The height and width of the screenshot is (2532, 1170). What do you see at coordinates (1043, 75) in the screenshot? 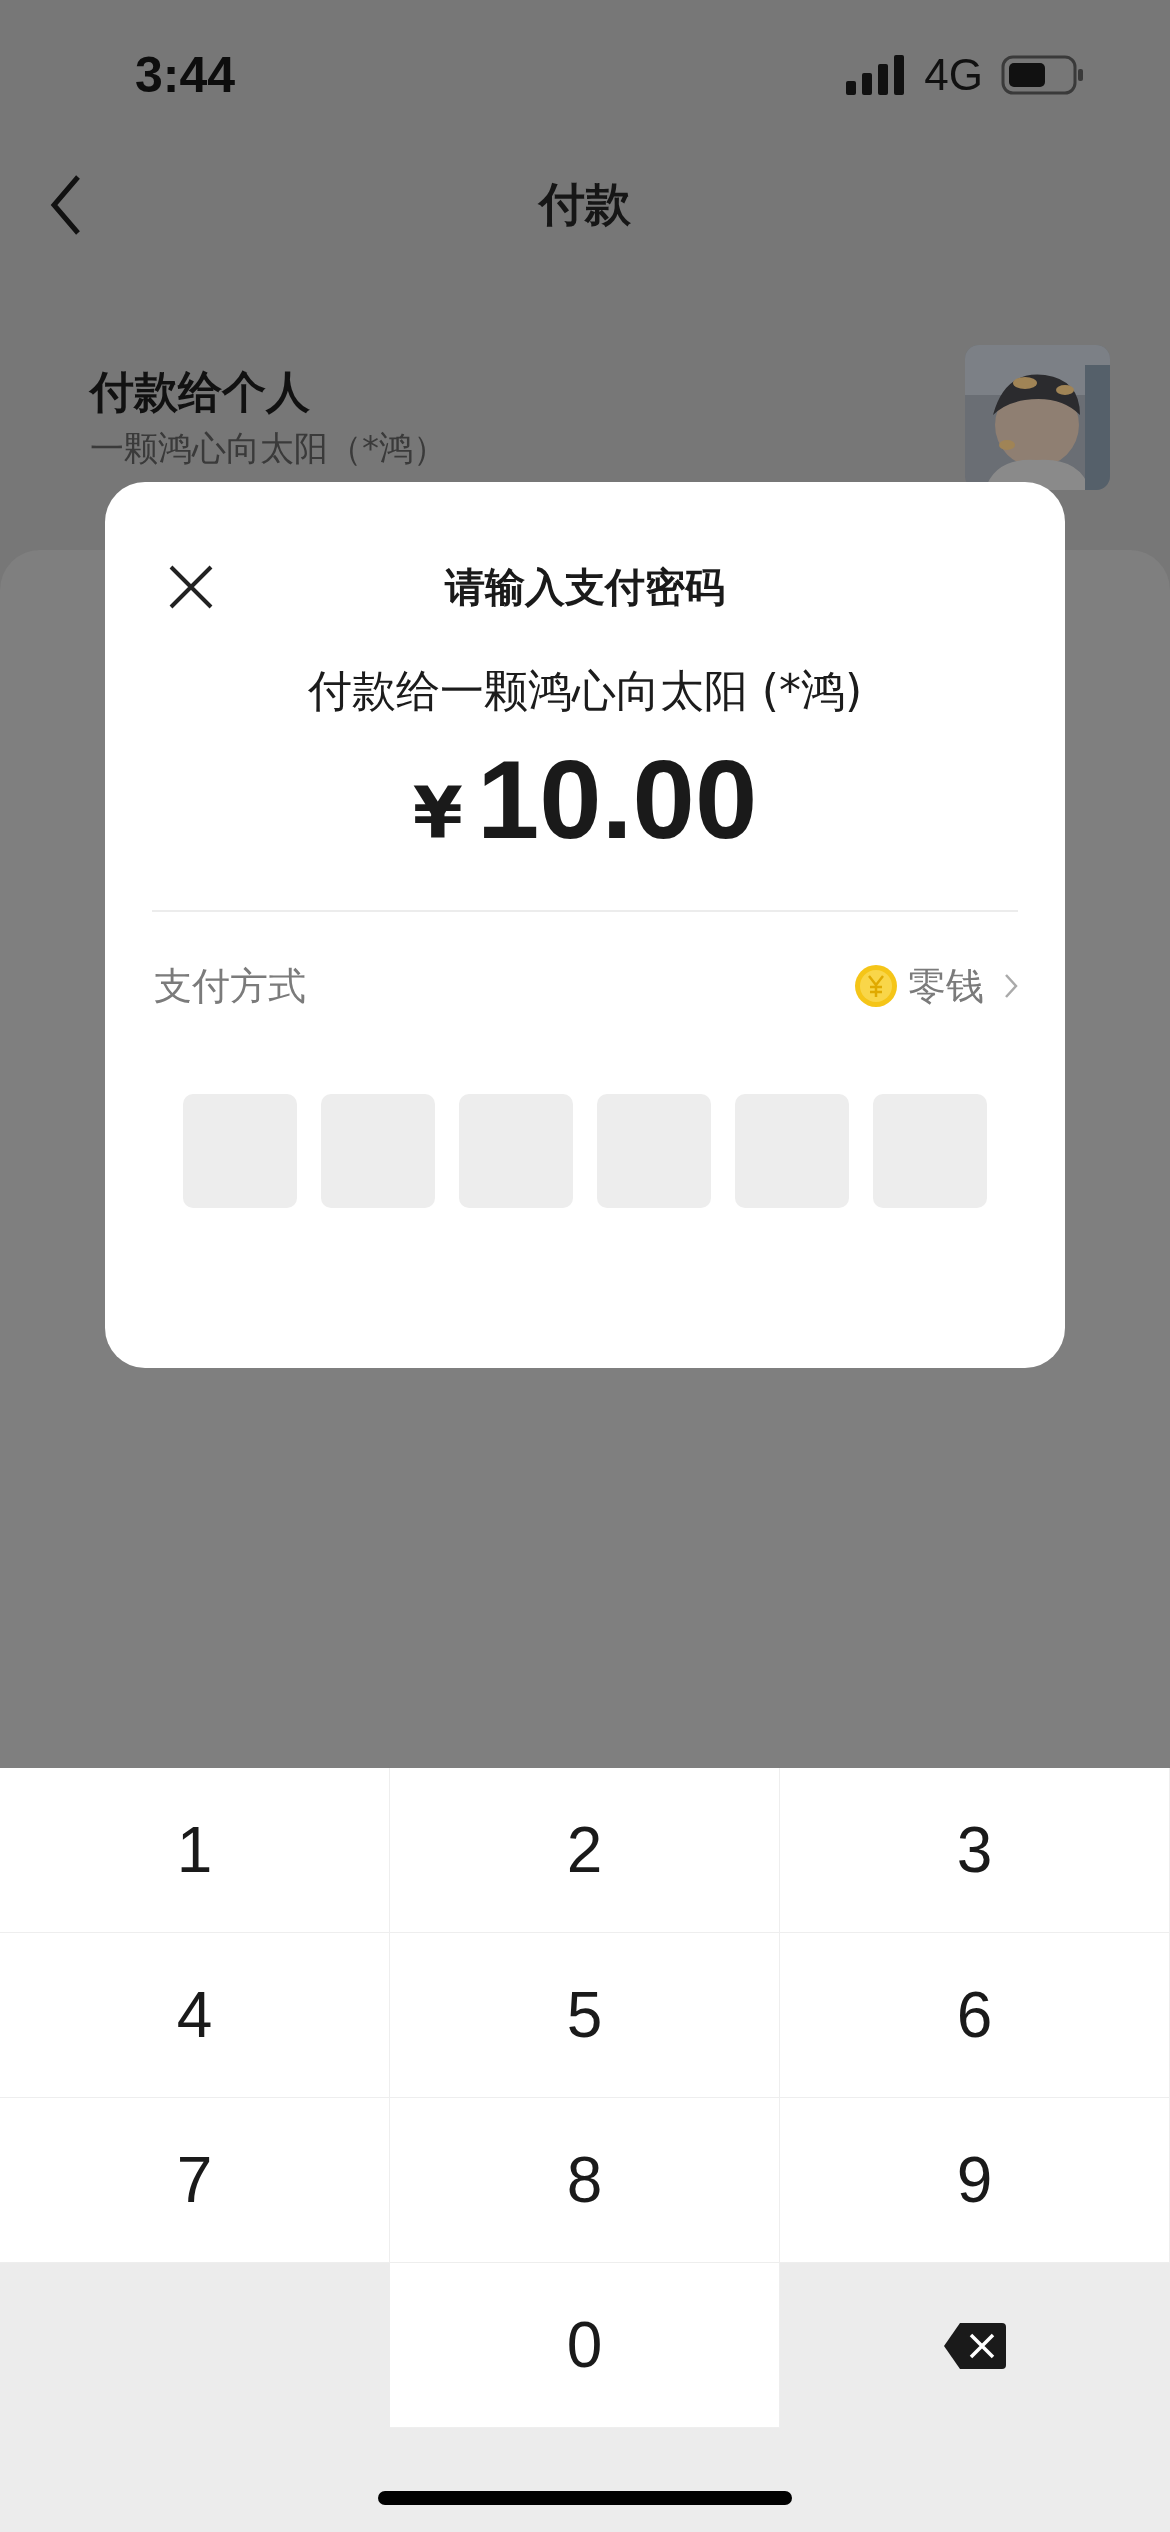
I see `battery-icon` at bounding box center [1043, 75].